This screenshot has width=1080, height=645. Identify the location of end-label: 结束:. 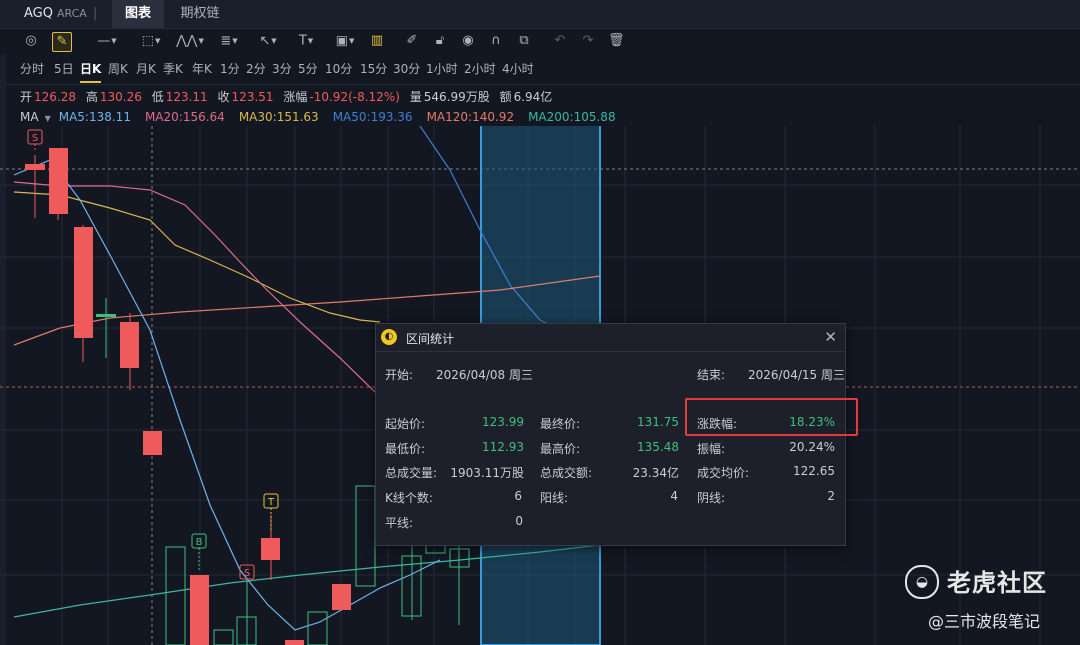
(711, 375).